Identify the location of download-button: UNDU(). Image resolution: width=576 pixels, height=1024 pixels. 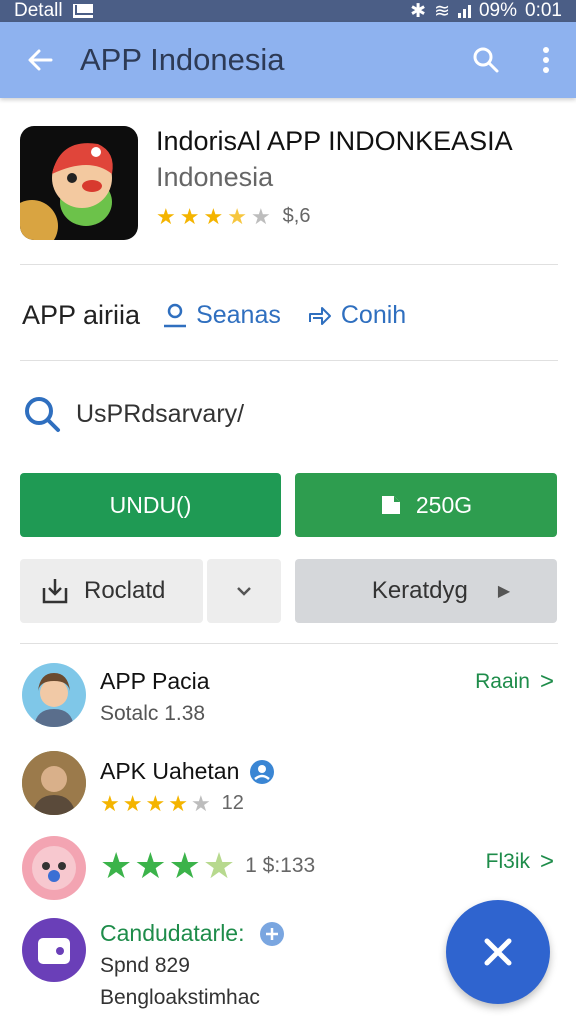
(150, 505).